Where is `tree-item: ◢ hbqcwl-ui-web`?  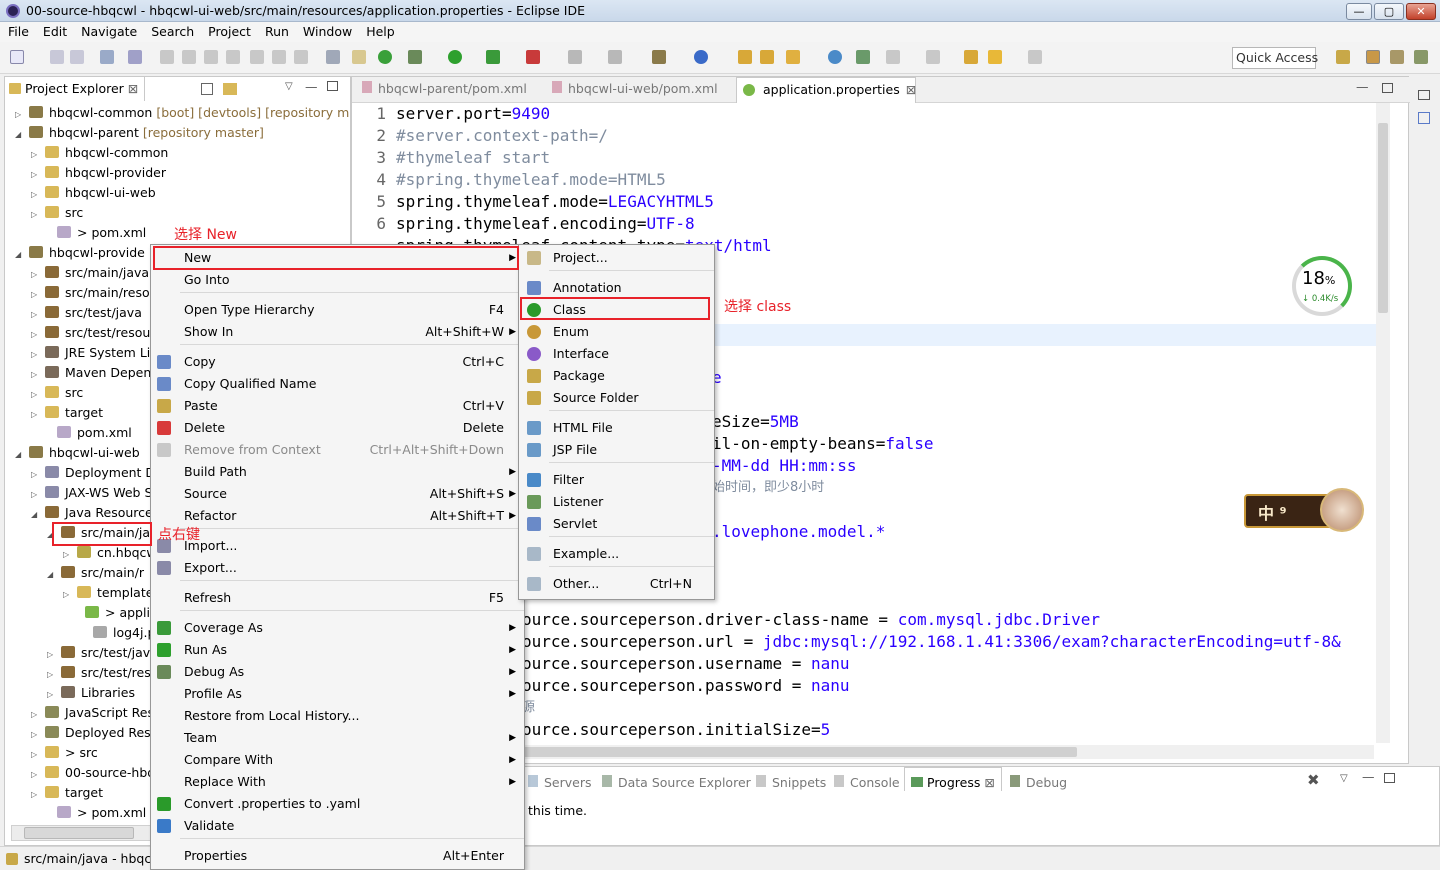 tree-item: ◢ hbqcwl-ui-web is located at coordinates (77, 453).